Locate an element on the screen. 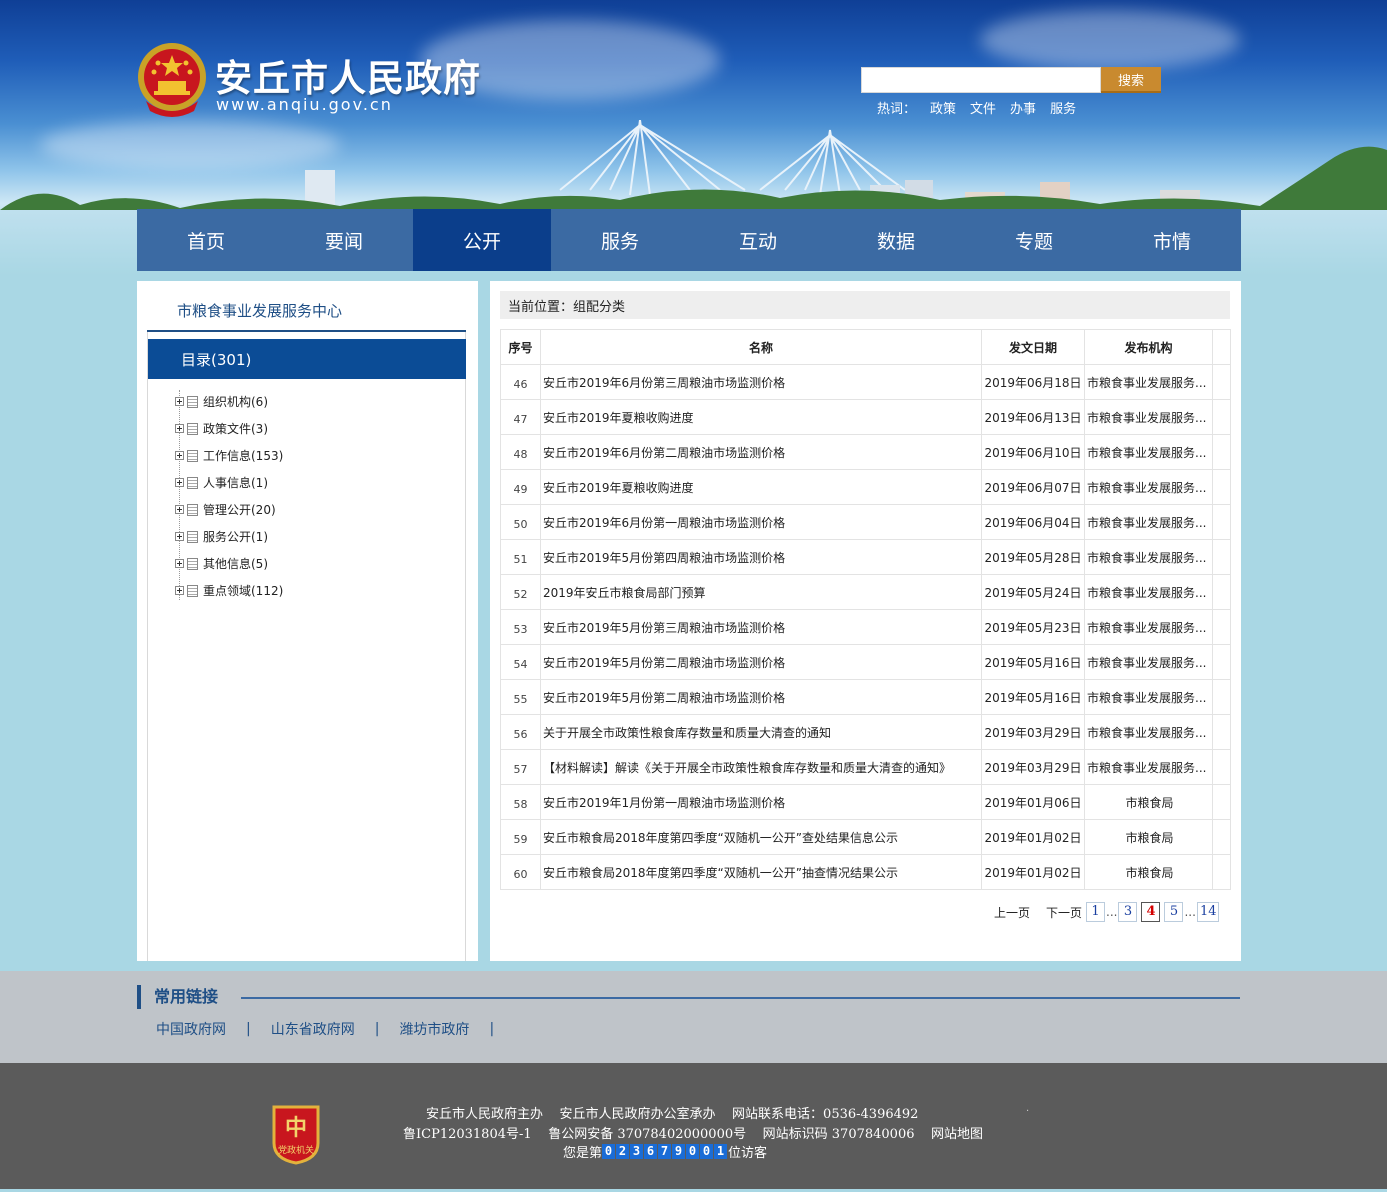 Image resolution: width=1387 pixels, height=1192 pixels. hot-word-link: 办事 is located at coordinates (1023, 107).